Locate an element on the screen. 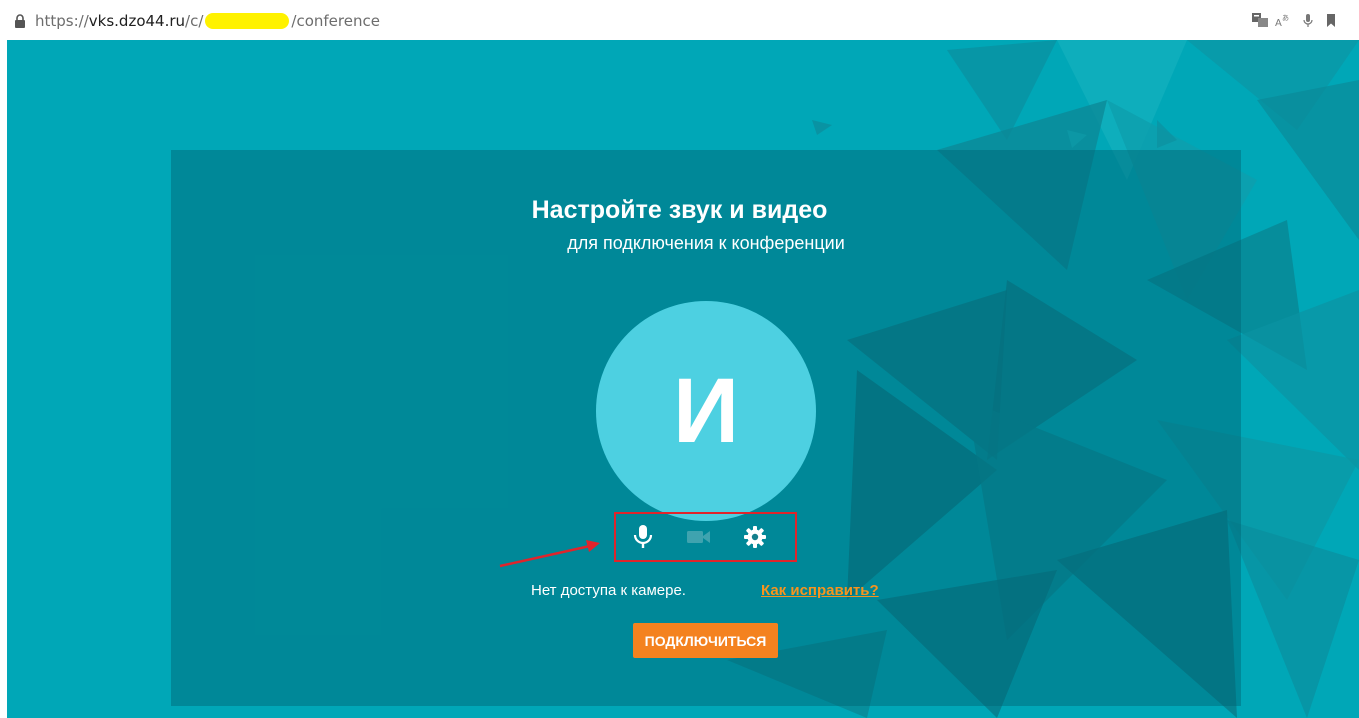 Image resolution: width=1359 pixels, height=718 pixels. connect-button: ПОДКЛЮЧИТЬСЯ is located at coordinates (705, 640).